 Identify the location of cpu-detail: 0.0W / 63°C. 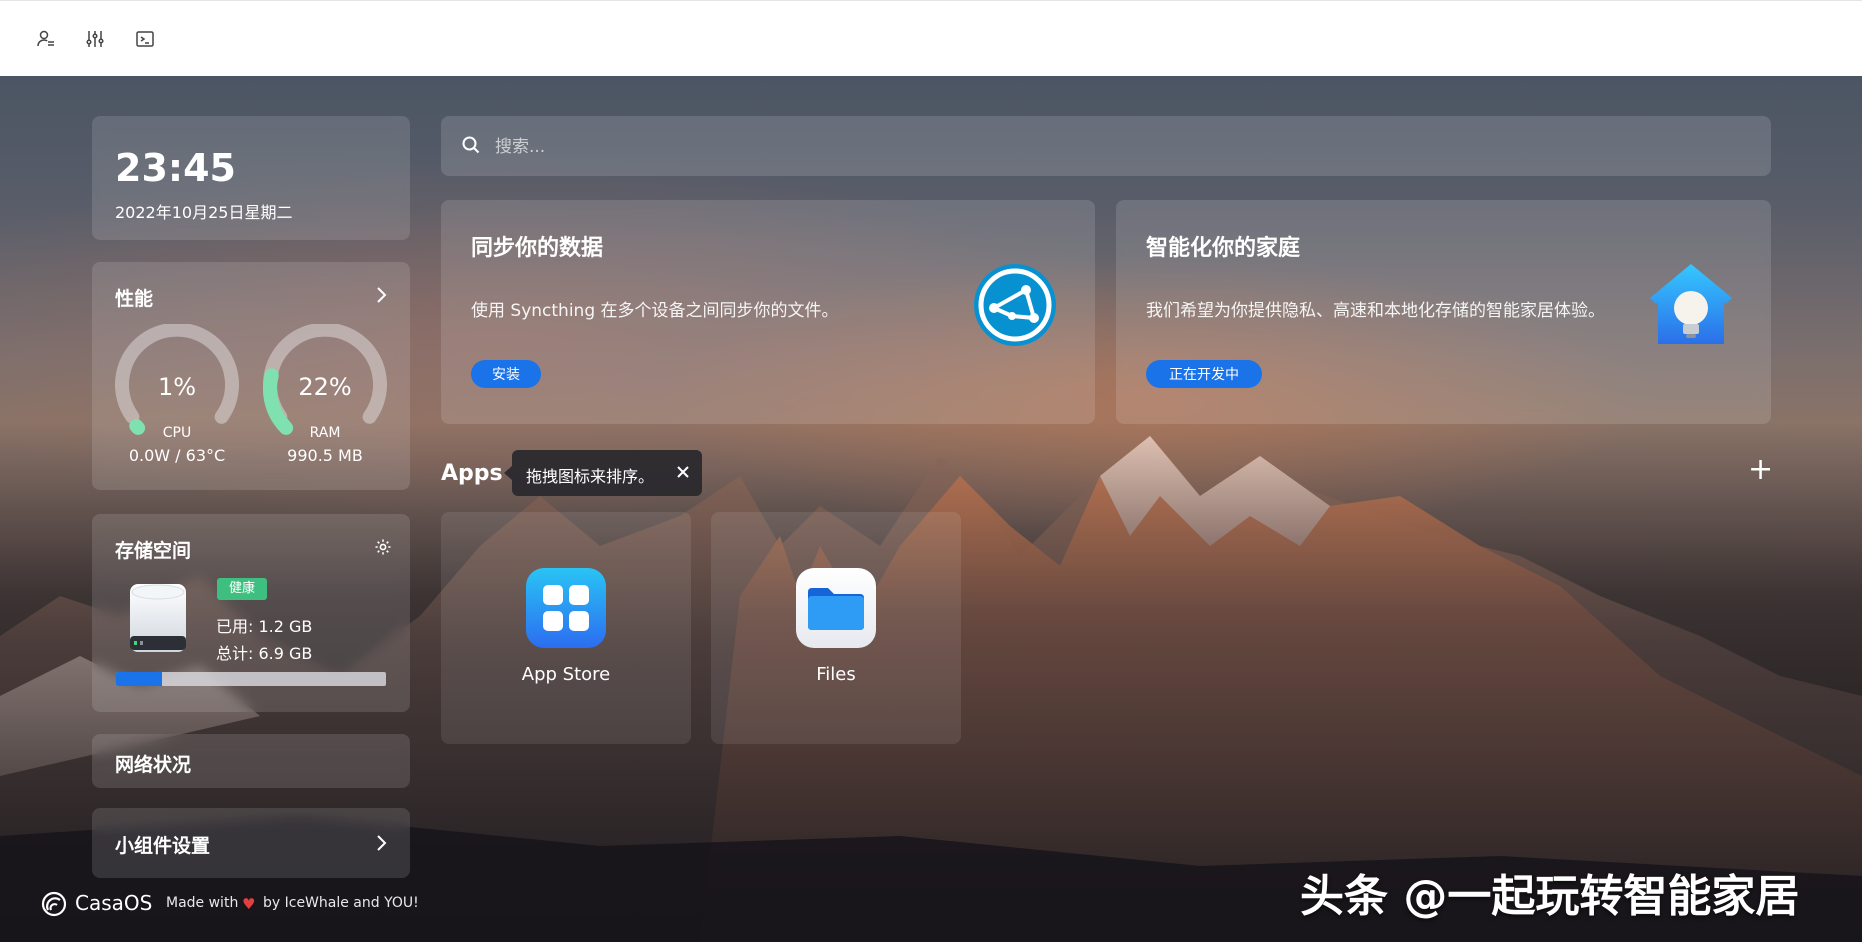
(177, 455).